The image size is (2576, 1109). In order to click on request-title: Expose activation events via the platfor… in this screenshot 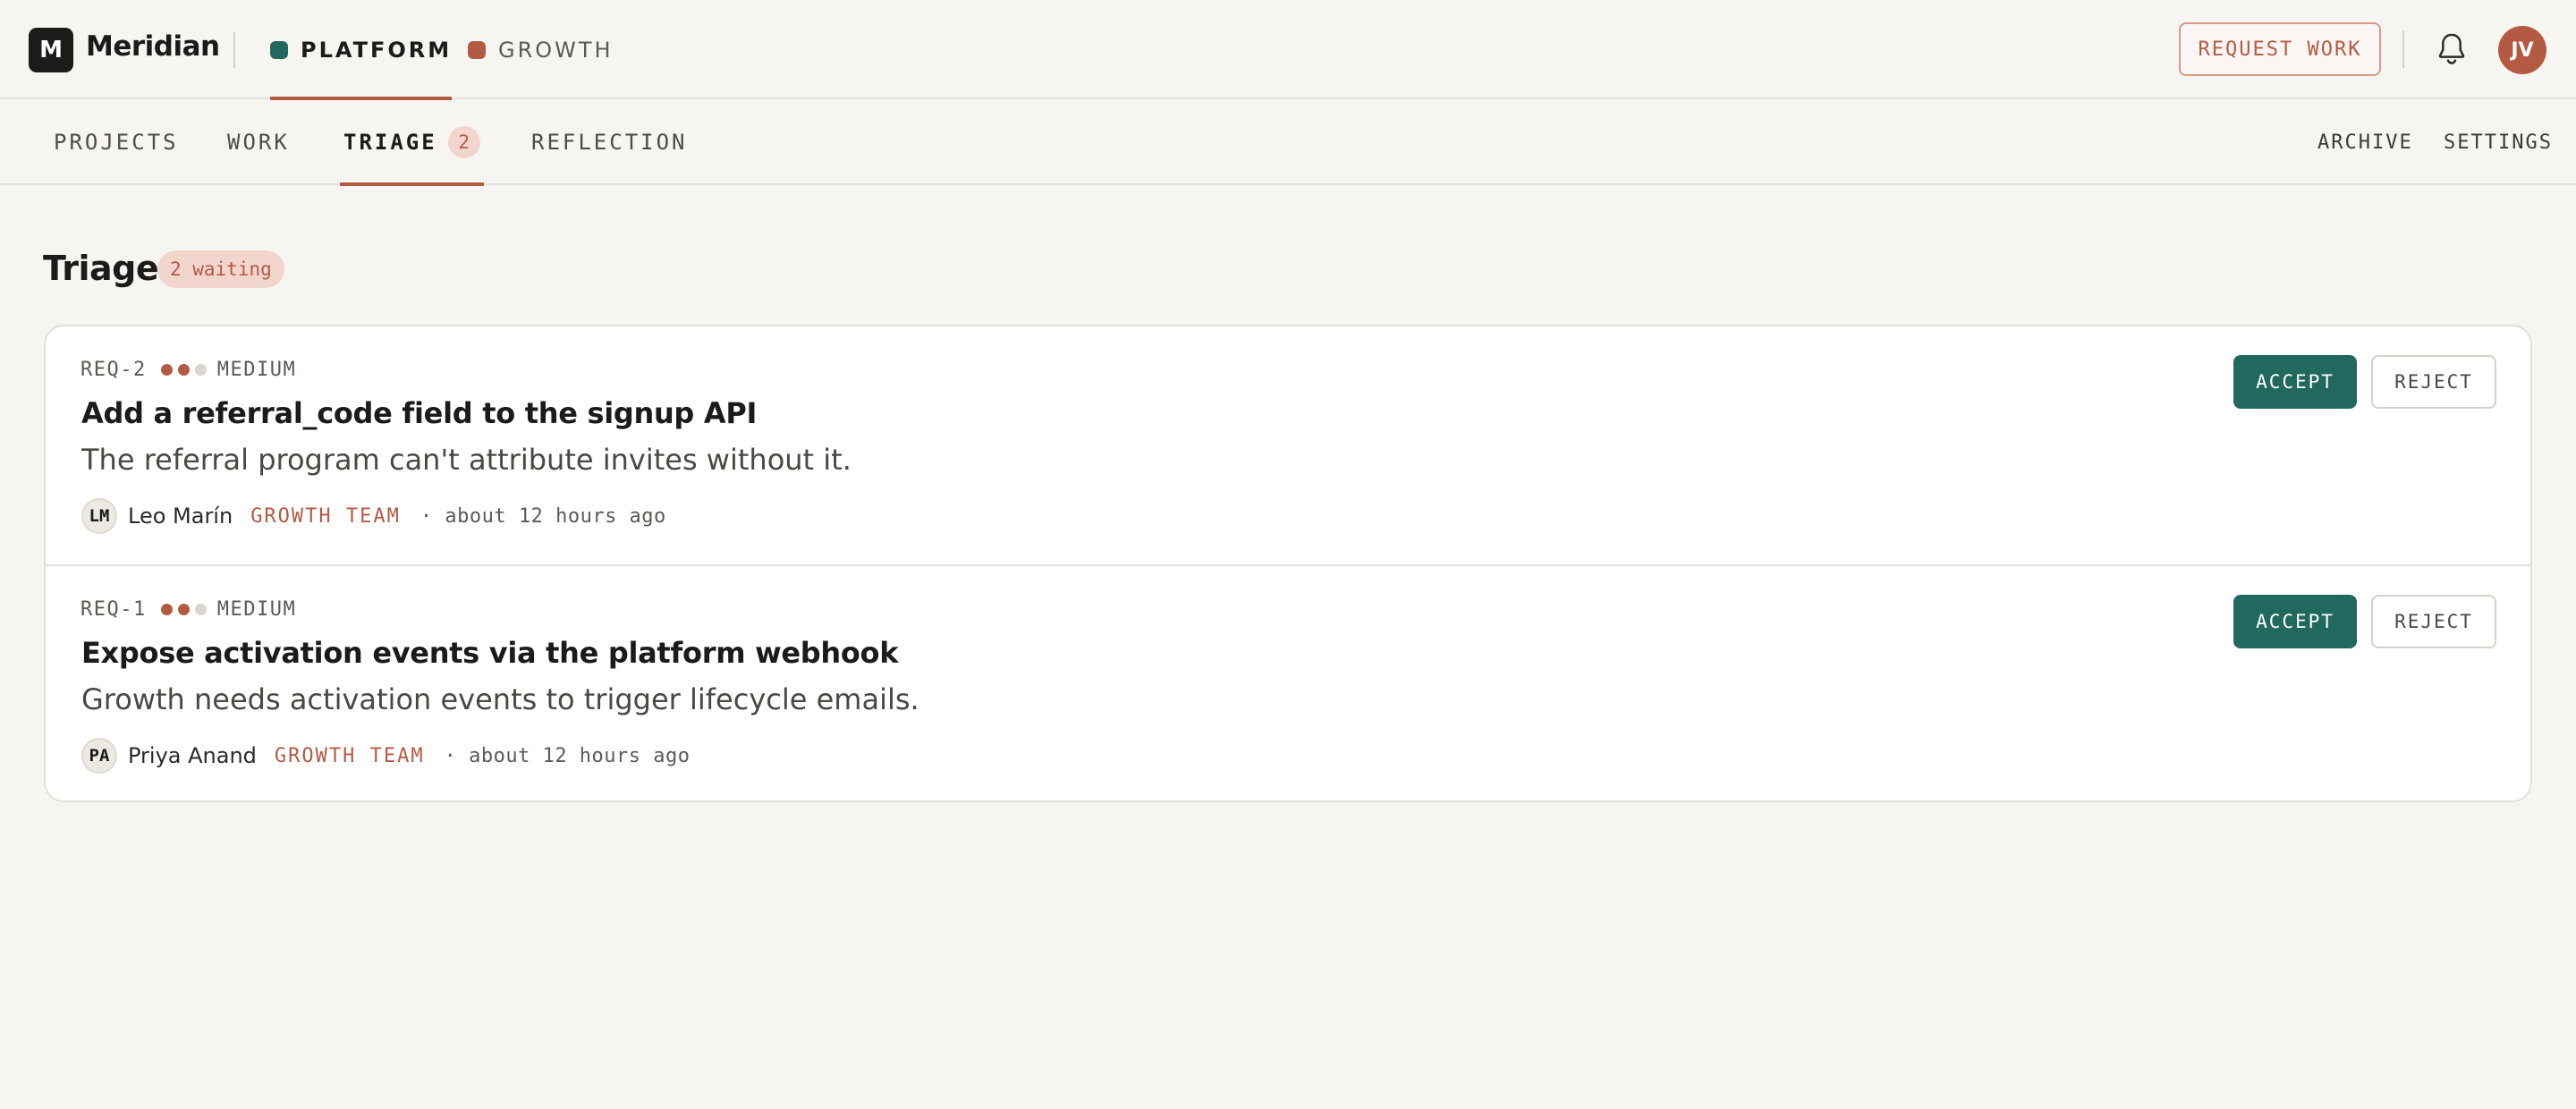, I will do `click(490, 653)`.